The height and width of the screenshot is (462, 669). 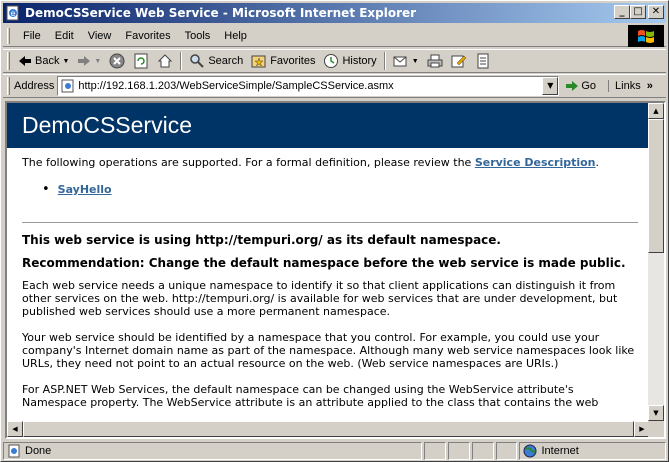 I want to click on toolbar-grip, so click(x=8, y=61).